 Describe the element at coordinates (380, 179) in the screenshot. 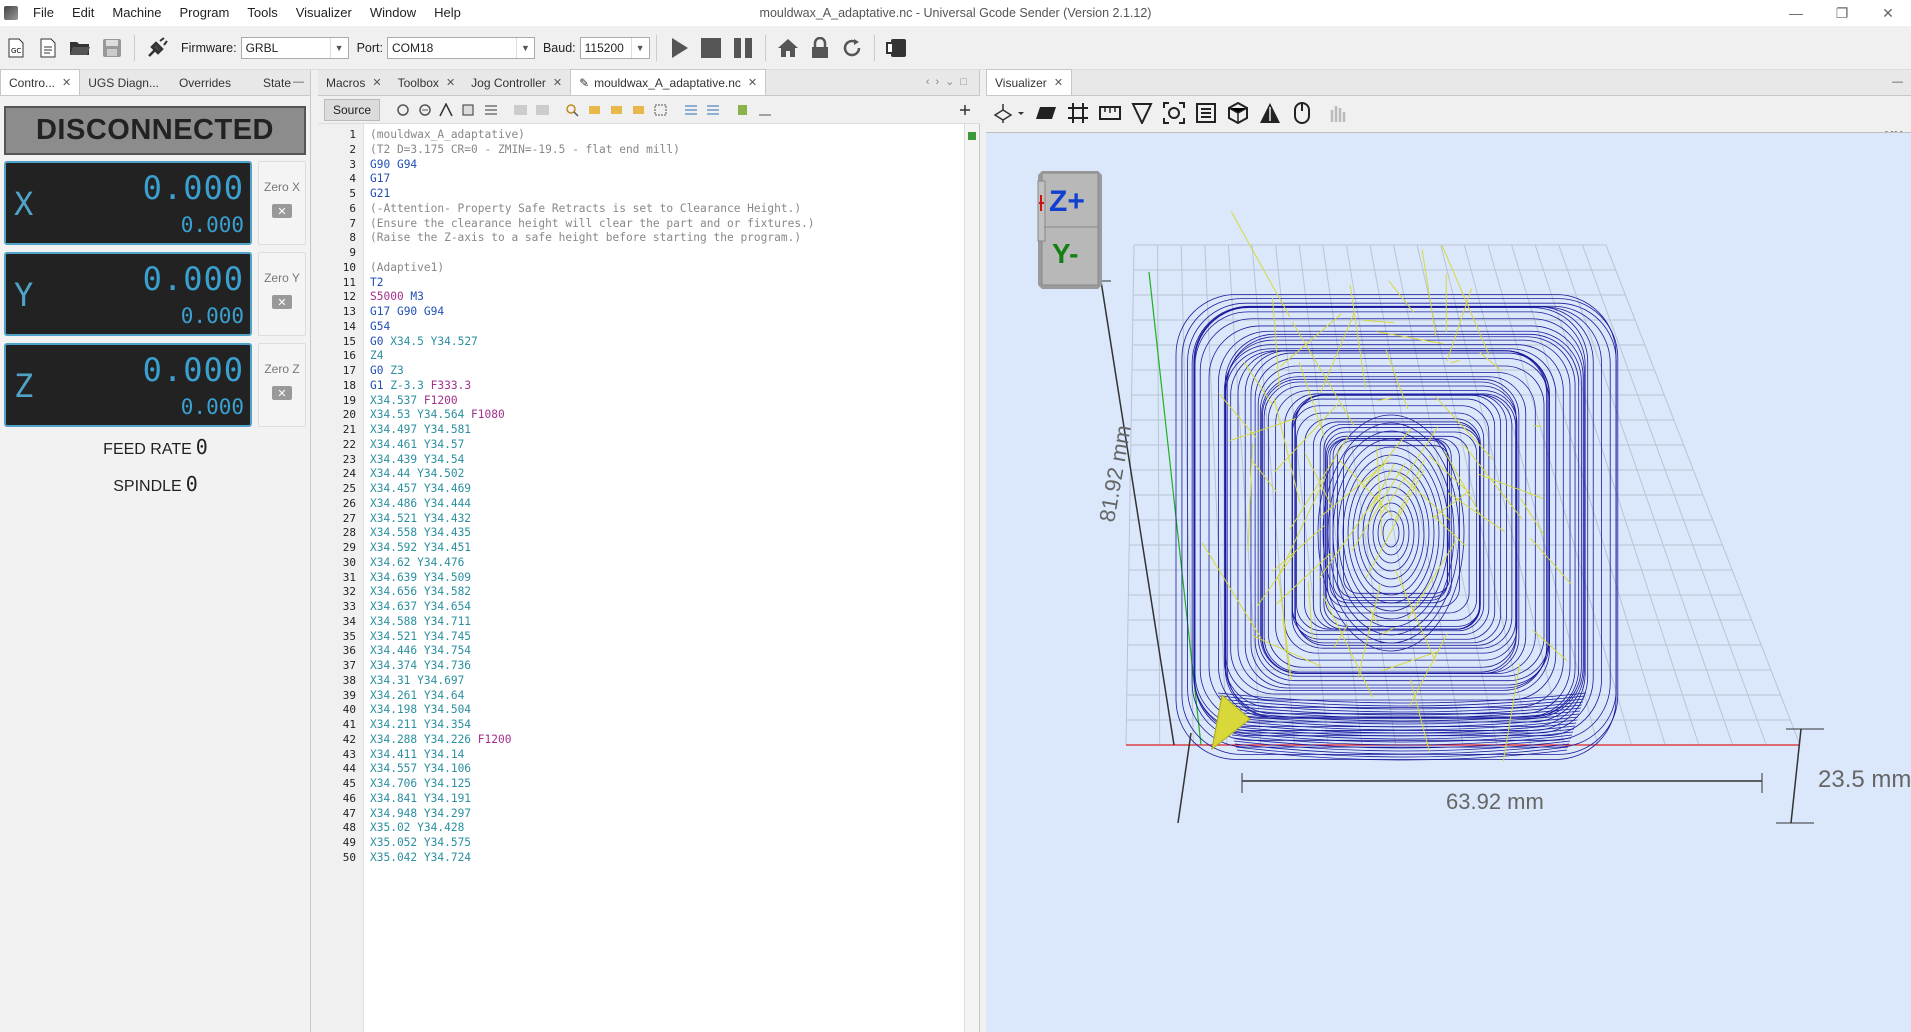

I see `code-line: G17` at that location.